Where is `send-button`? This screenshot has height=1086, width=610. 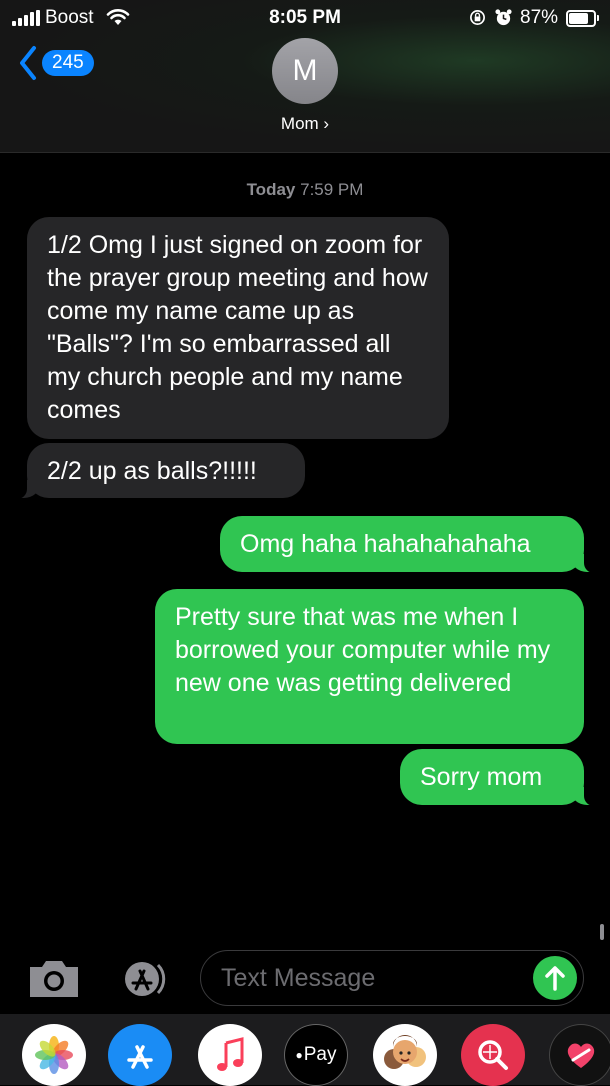 send-button is located at coordinates (555, 978).